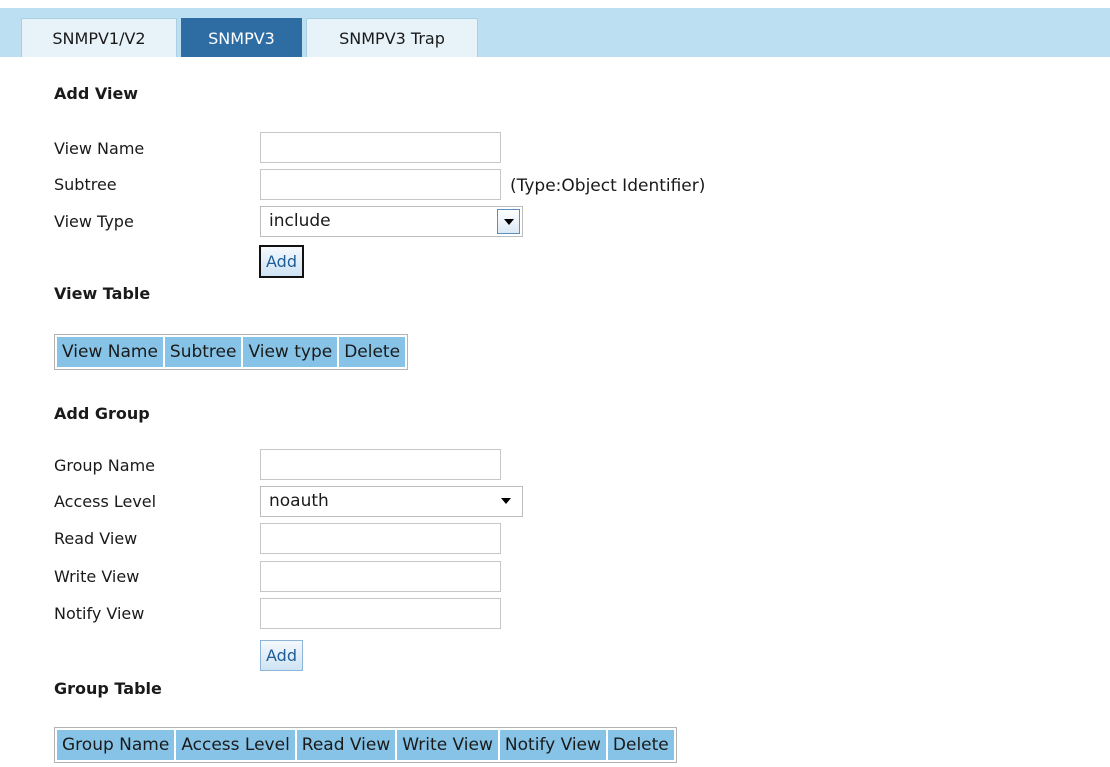  Describe the element at coordinates (96, 93) in the screenshot. I see `add-view-heading: Add View` at that location.